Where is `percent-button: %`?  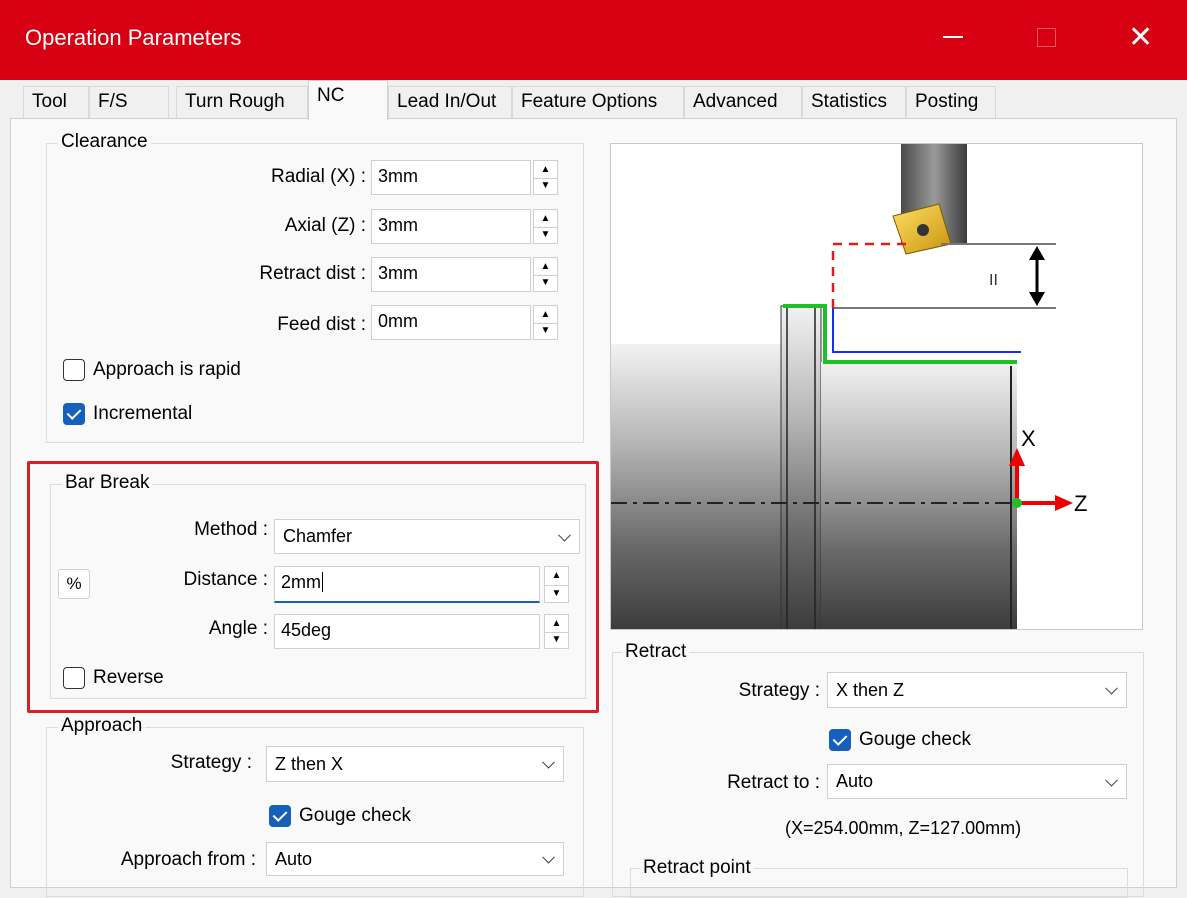 percent-button: % is located at coordinates (74, 584).